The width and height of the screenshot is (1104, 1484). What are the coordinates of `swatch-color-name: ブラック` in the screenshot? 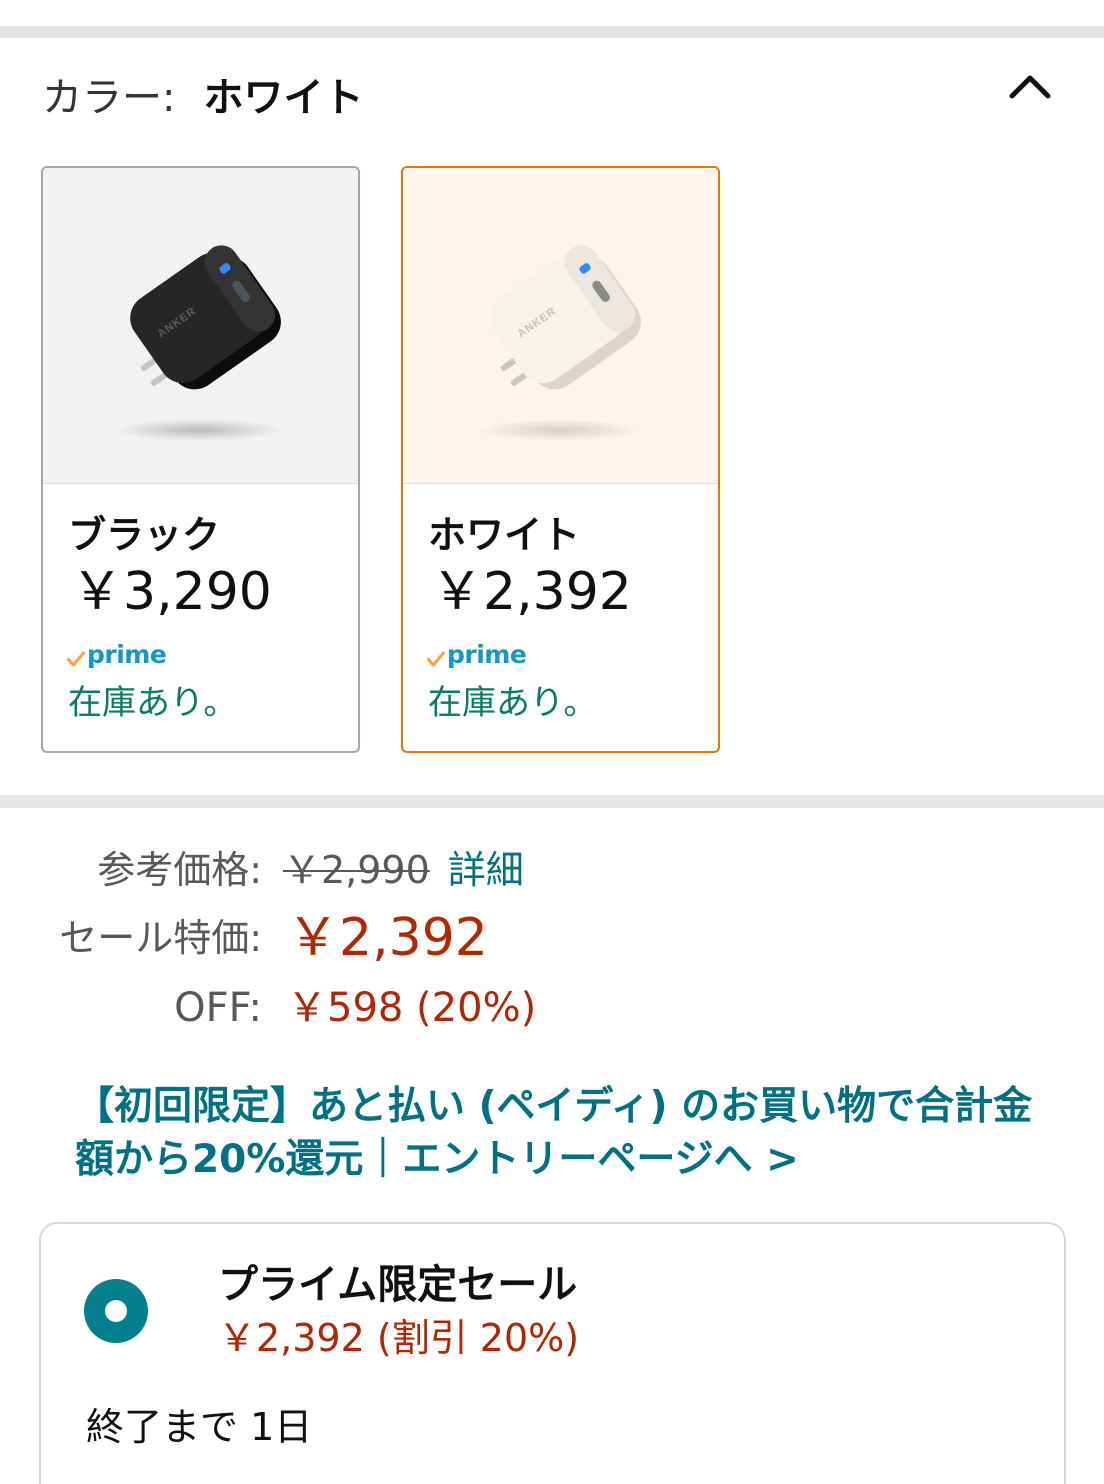 It's located at (144, 535).